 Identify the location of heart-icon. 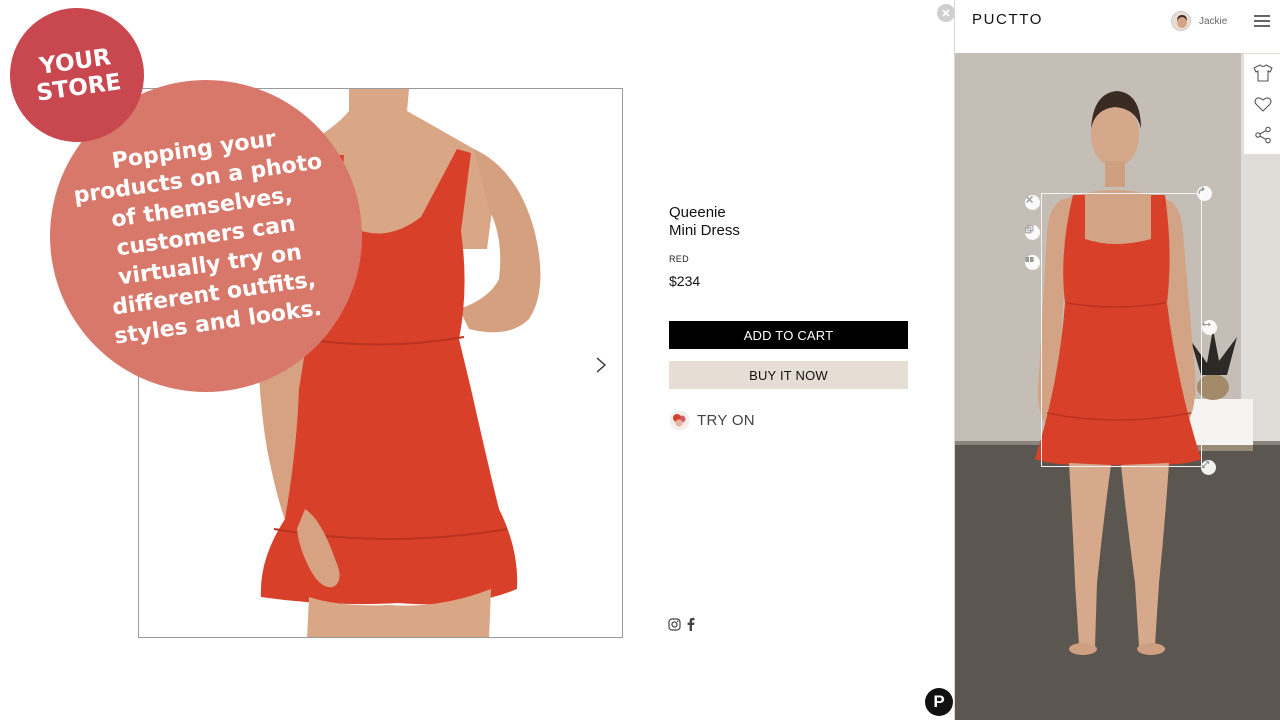
(1262, 104).